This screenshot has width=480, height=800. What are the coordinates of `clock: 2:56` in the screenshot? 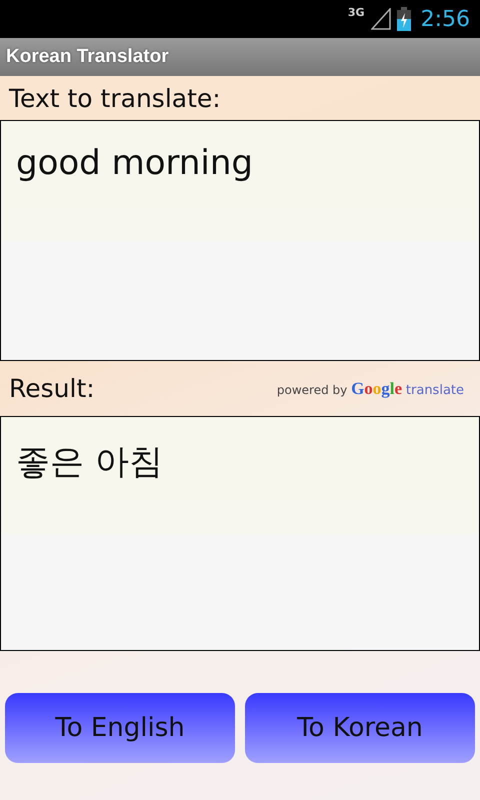 It's located at (445, 19).